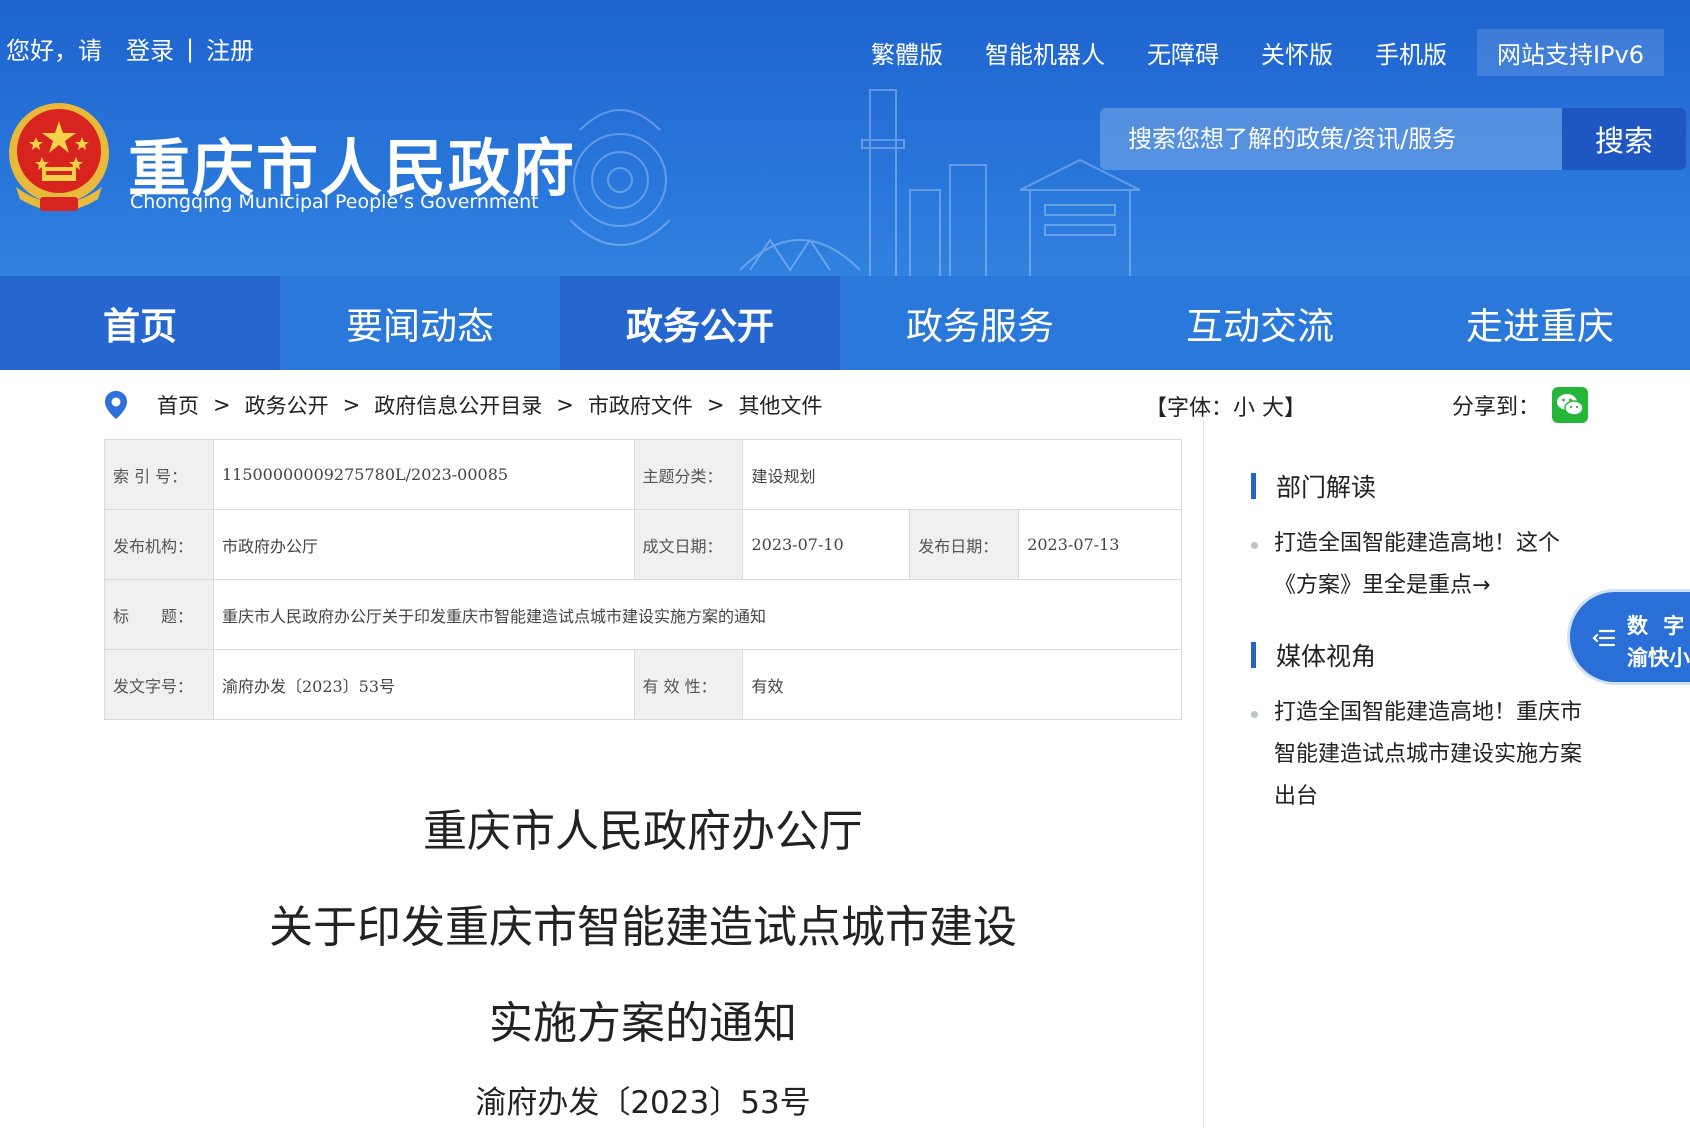 The height and width of the screenshot is (1128, 1690). What do you see at coordinates (980, 323) in the screenshot?
I see `nav-government-services: 政务服务` at bounding box center [980, 323].